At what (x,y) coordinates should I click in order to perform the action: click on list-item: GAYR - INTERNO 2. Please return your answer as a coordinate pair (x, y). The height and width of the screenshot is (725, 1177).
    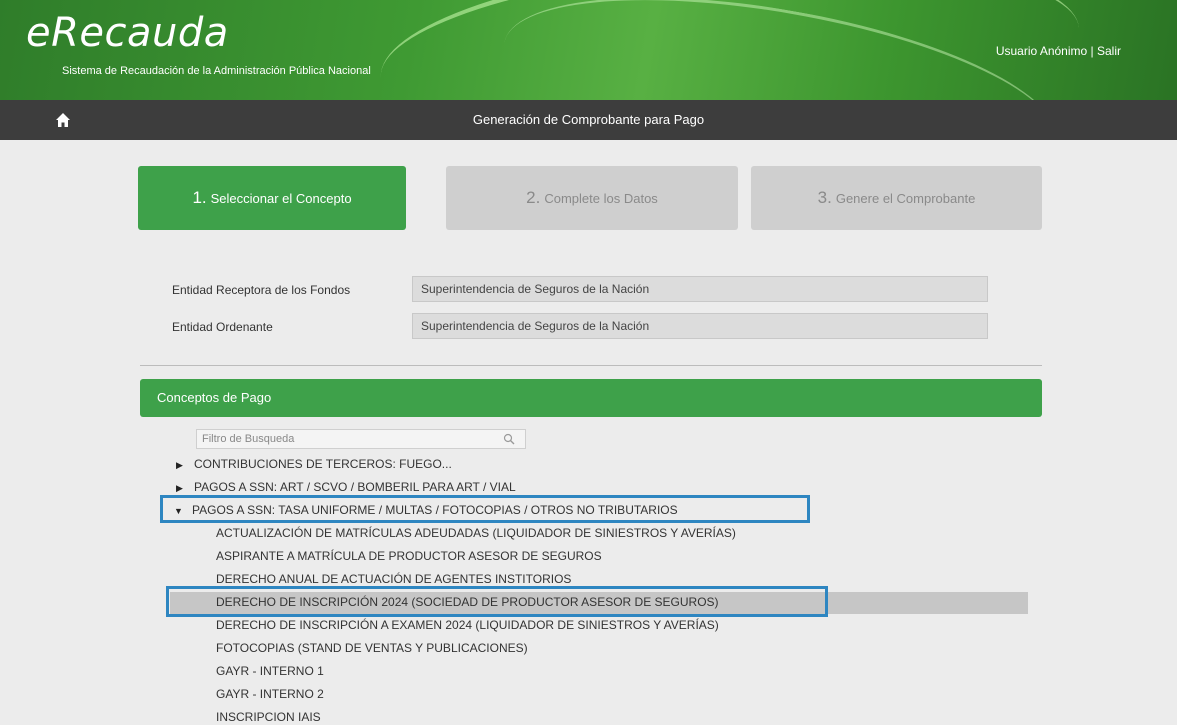
    Looking at the image, I should click on (270, 694).